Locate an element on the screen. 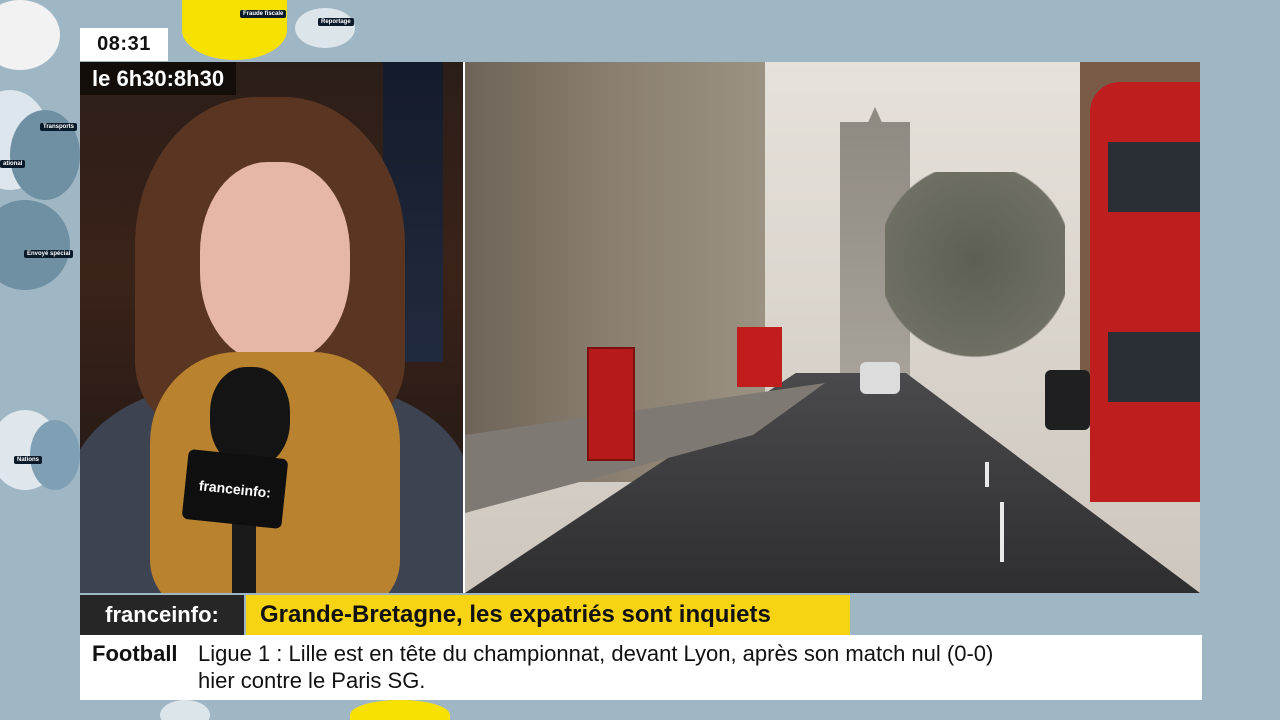  bg-tag-reportage: Reportage is located at coordinates (336, 22).